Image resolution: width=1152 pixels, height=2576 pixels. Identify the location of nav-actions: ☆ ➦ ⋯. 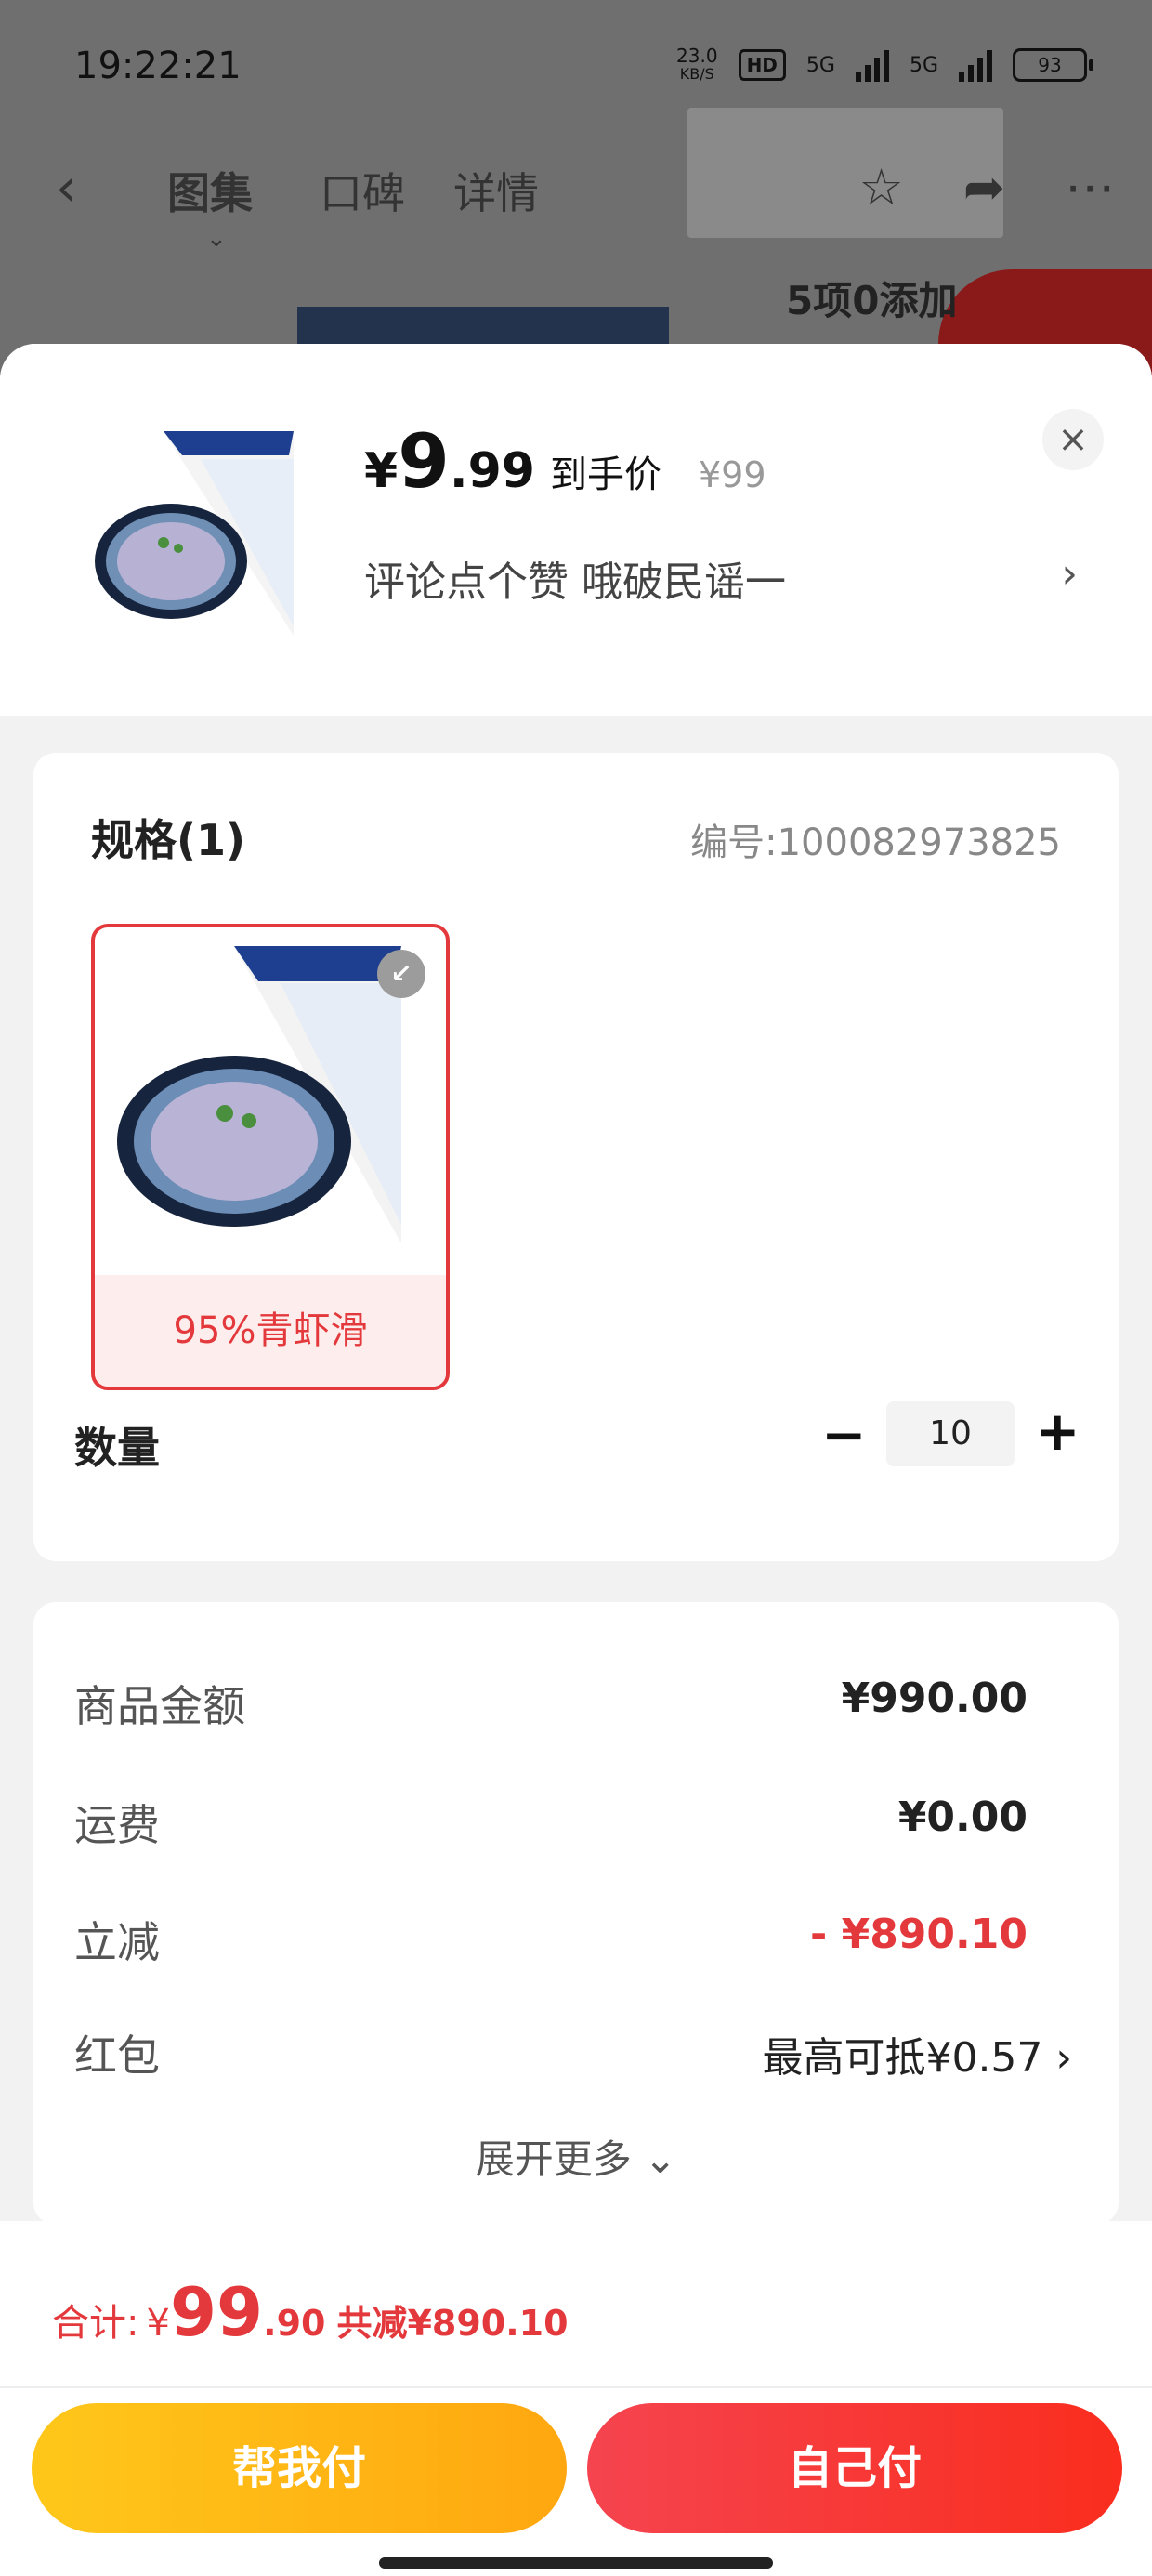
(987, 187).